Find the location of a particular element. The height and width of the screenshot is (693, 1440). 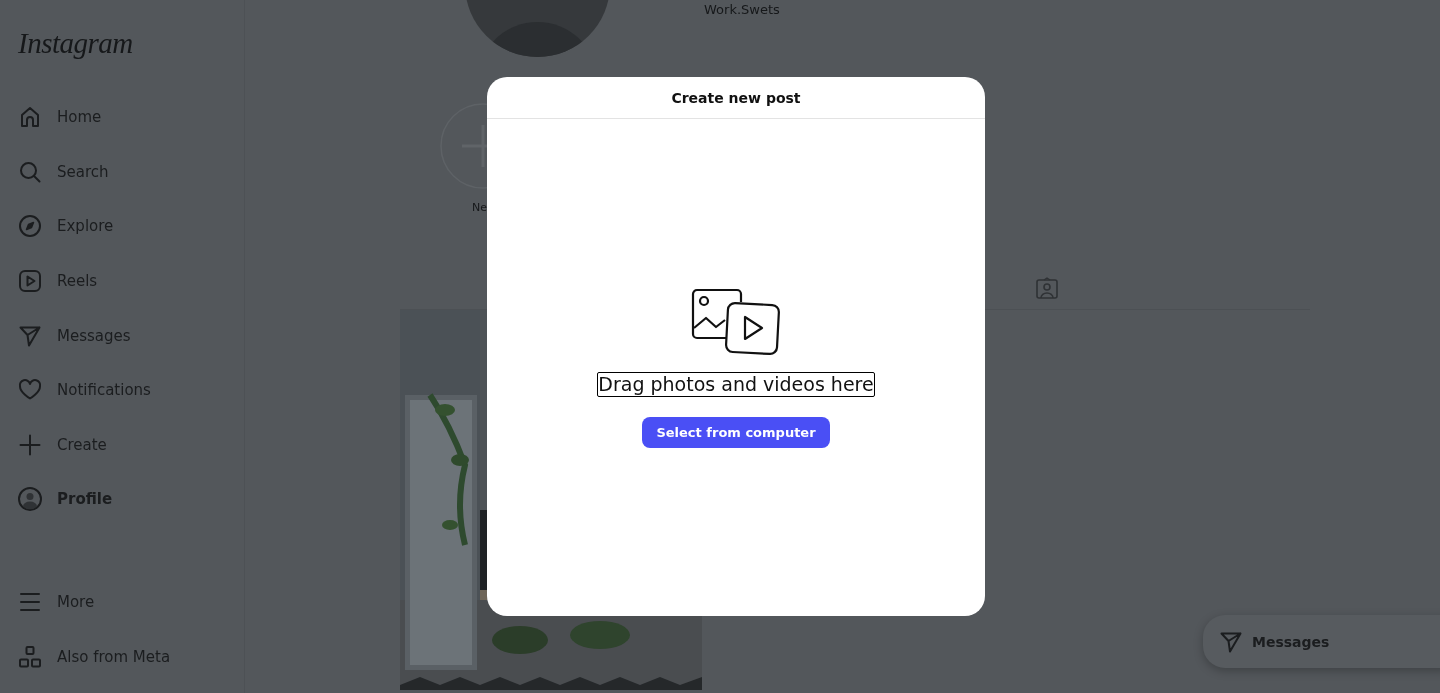

nav-item: Messages is located at coordinates (74, 335).